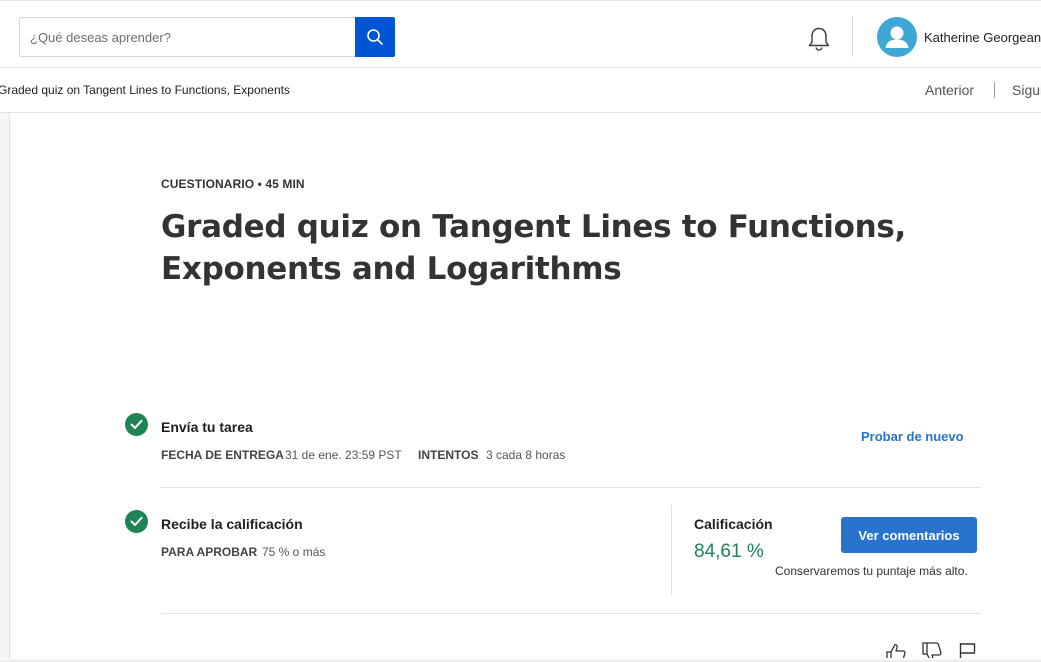 The height and width of the screenshot is (662, 1041). Describe the element at coordinates (5, 387) in the screenshot. I see `side-rail` at that location.